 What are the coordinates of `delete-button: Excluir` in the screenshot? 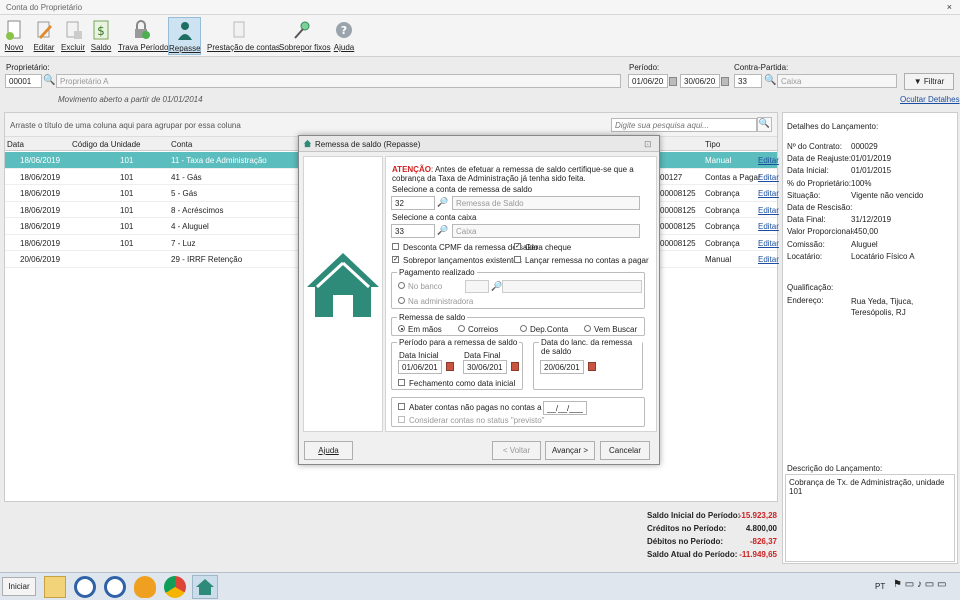 It's located at (73, 36).